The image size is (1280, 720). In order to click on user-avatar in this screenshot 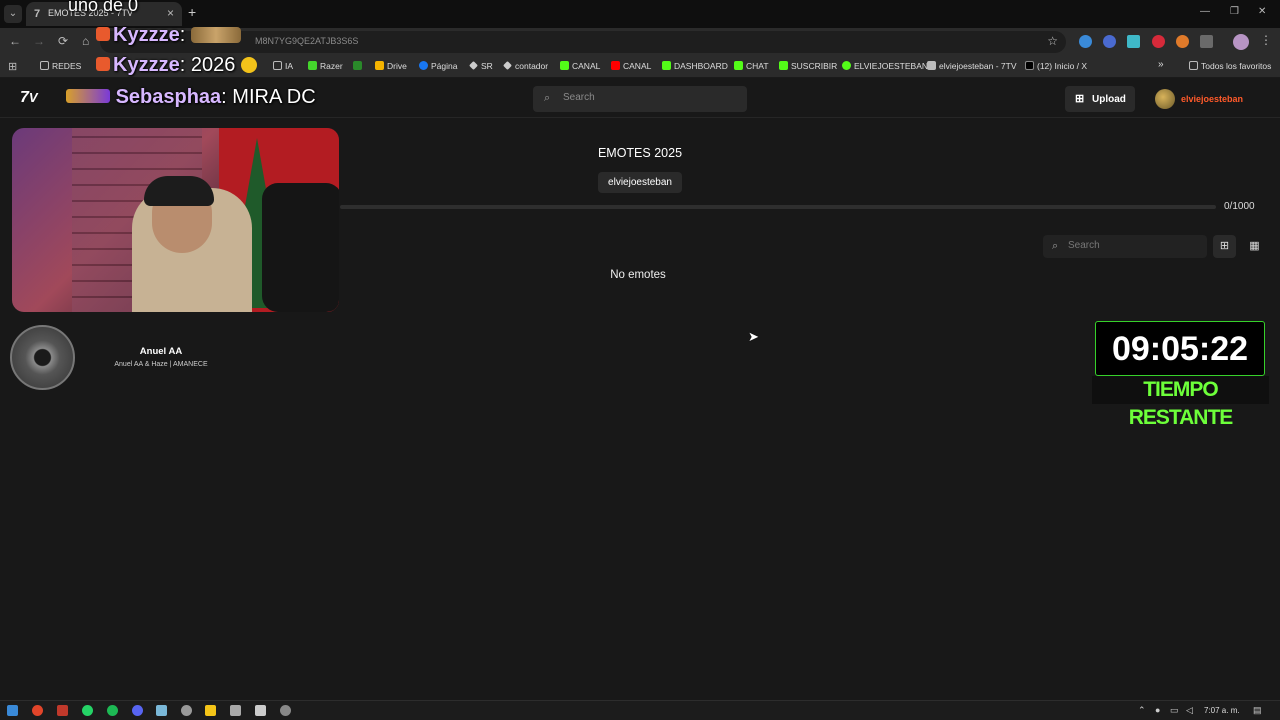, I will do `click(1165, 99)`.